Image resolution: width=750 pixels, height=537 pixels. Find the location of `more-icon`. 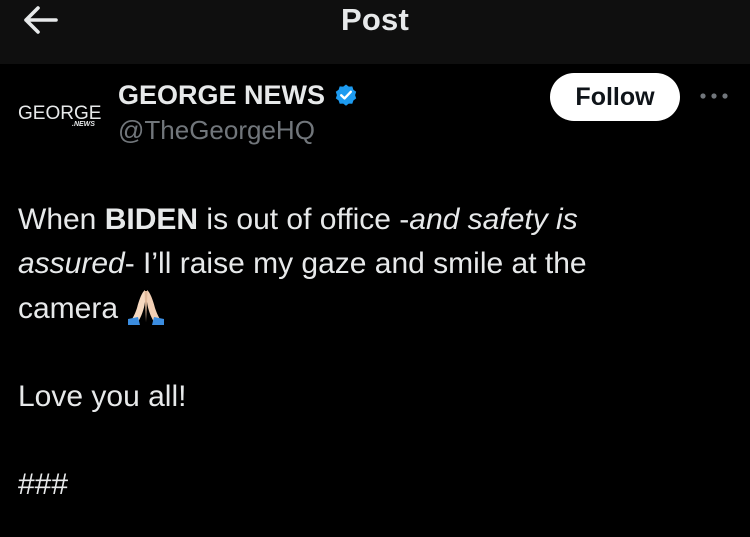

more-icon is located at coordinates (714, 96).